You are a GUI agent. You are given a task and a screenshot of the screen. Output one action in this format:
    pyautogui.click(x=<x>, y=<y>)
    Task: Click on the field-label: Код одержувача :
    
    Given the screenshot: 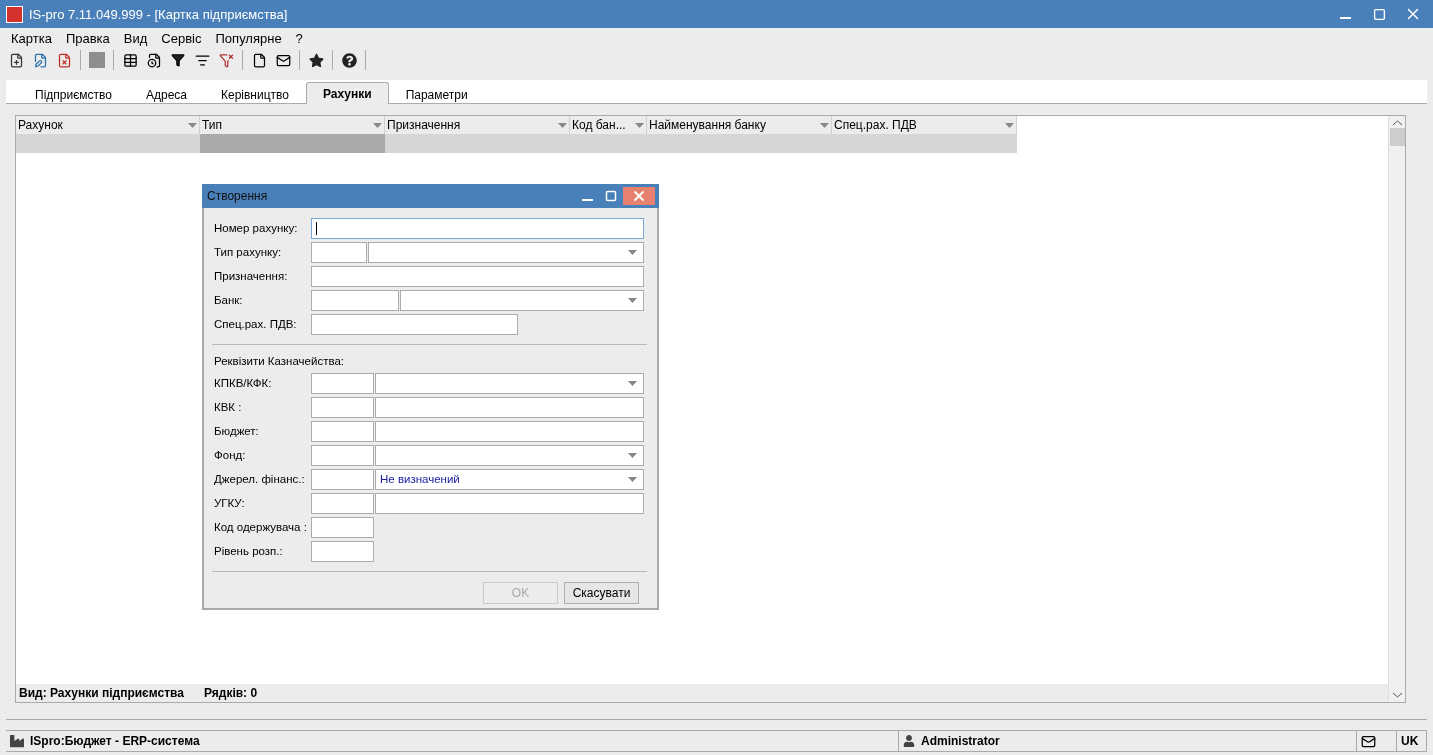 What is the action you would take?
    pyautogui.click(x=260, y=527)
    